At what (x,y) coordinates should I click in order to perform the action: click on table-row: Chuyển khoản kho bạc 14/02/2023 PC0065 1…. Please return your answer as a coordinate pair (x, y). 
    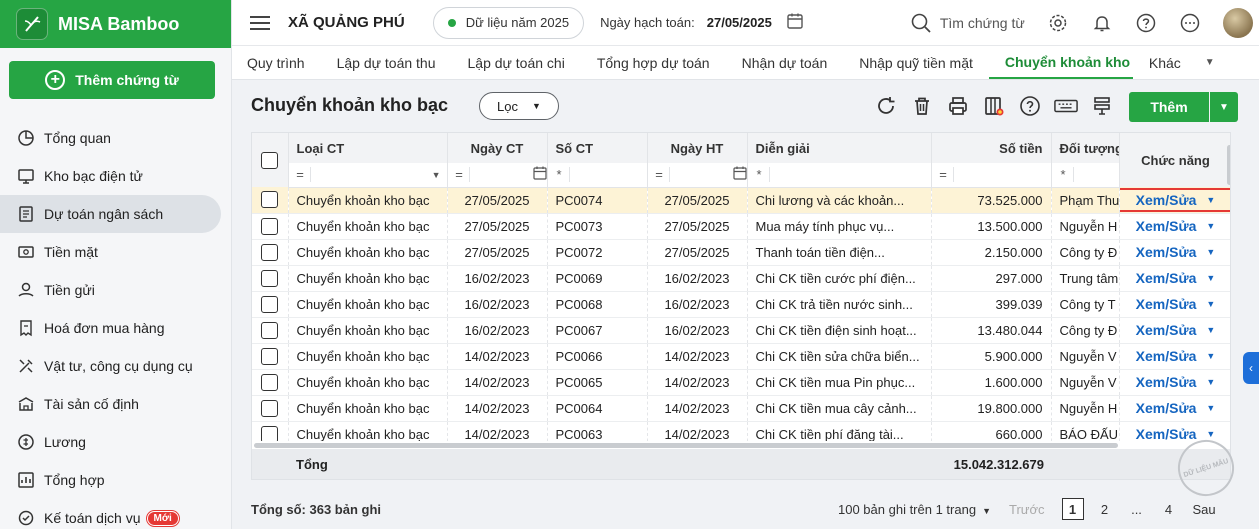
    Looking at the image, I should click on (741, 382).